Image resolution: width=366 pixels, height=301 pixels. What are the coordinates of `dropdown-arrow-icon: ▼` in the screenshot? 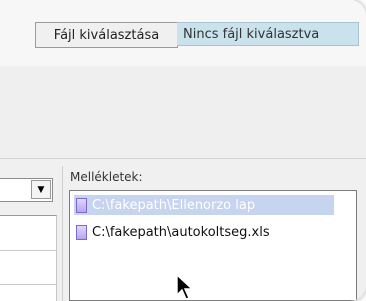 It's located at (41, 189).